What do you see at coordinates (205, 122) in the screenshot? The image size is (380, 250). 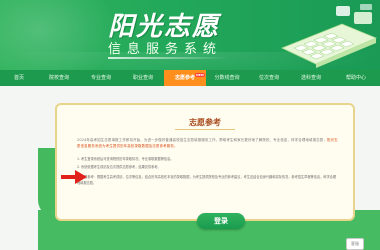 I see `card-title: 志愿参考` at bounding box center [205, 122].